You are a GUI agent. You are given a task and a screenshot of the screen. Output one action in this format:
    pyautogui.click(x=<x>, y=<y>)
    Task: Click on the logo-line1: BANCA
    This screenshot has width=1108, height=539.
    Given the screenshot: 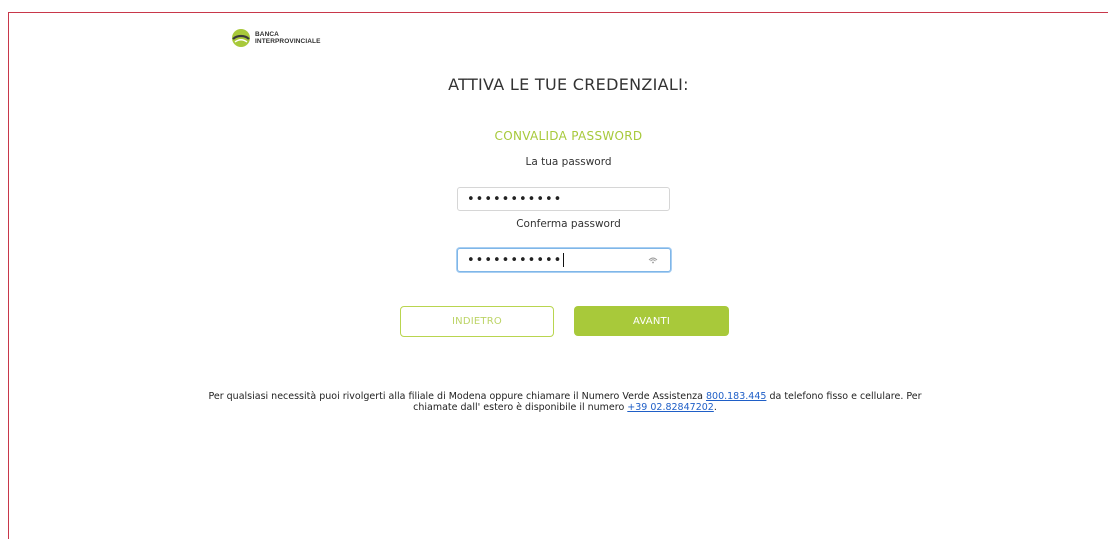 What is the action you would take?
    pyautogui.click(x=267, y=34)
    